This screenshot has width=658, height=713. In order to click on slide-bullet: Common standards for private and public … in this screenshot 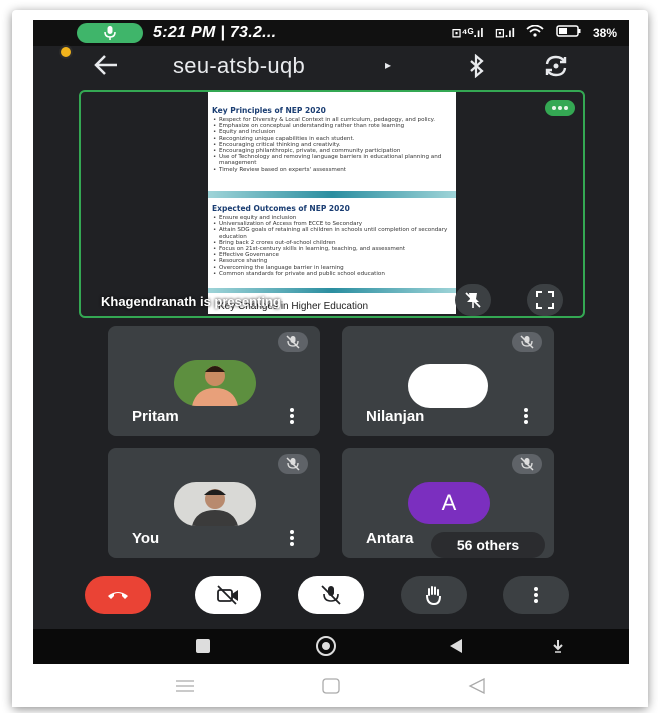, I will do `click(332, 274)`.